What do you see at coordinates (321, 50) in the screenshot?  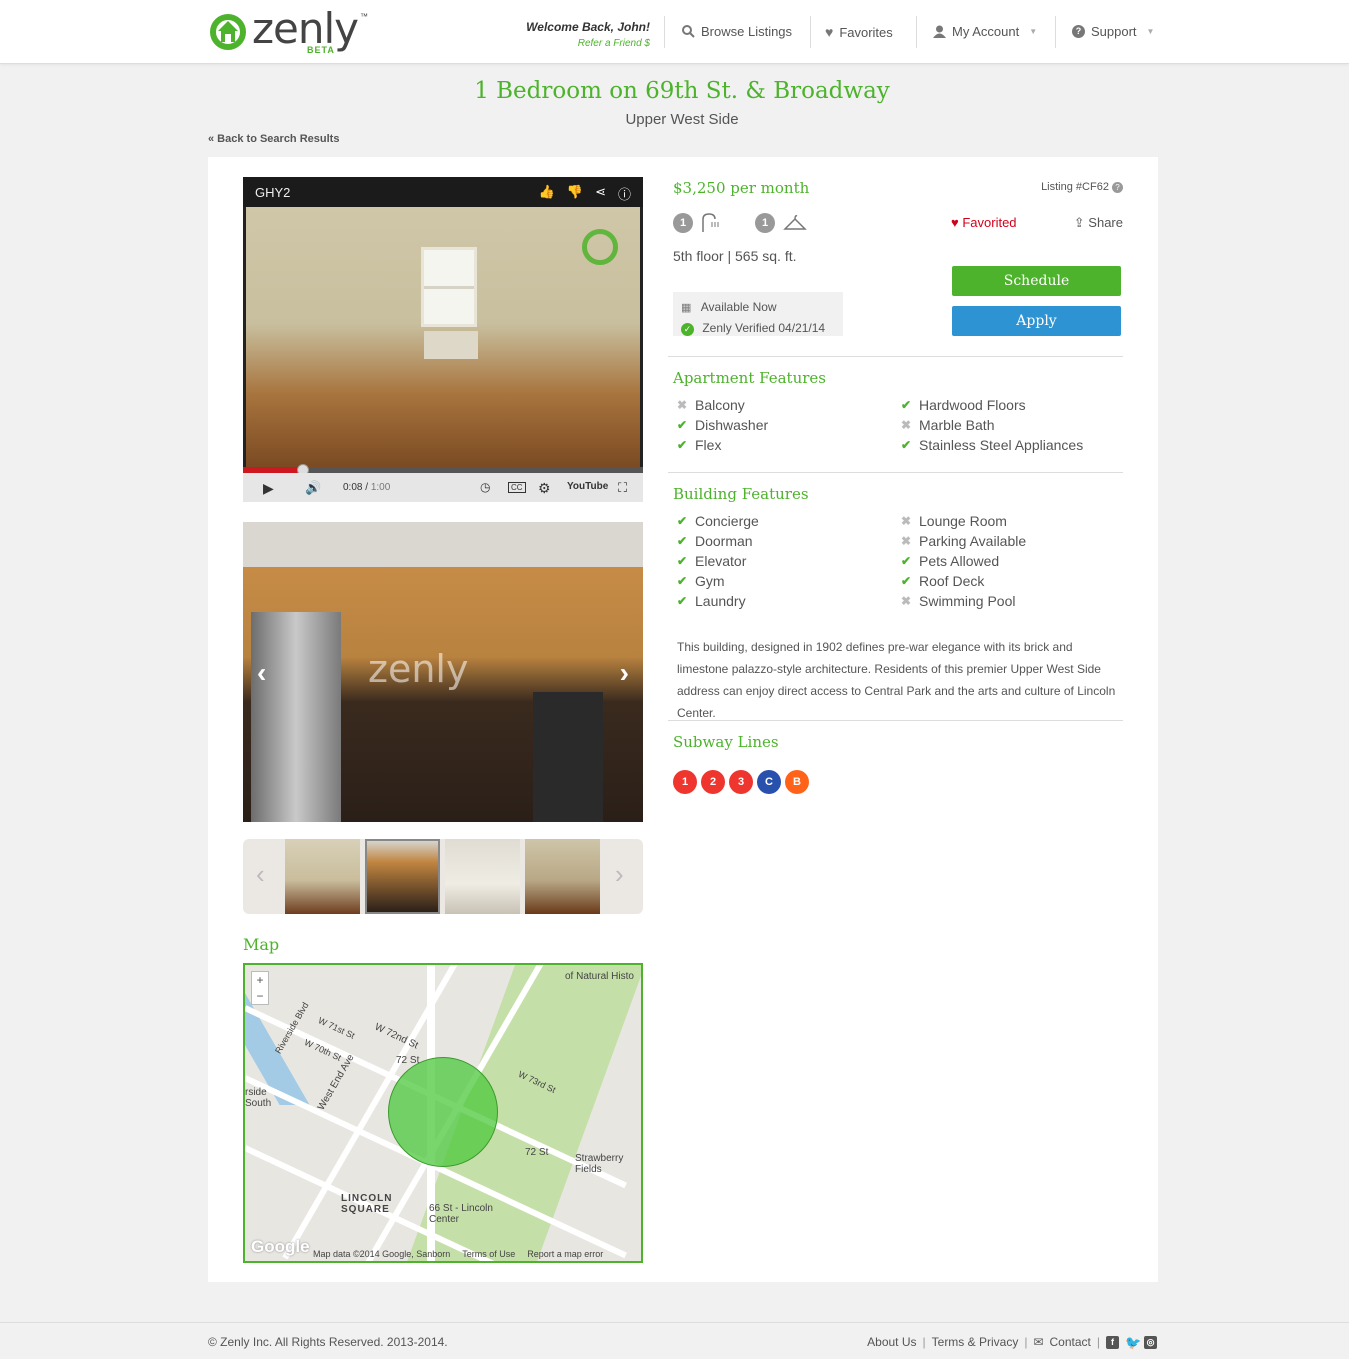 I see `beta-badge: BETA` at bounding box center [321, 50].